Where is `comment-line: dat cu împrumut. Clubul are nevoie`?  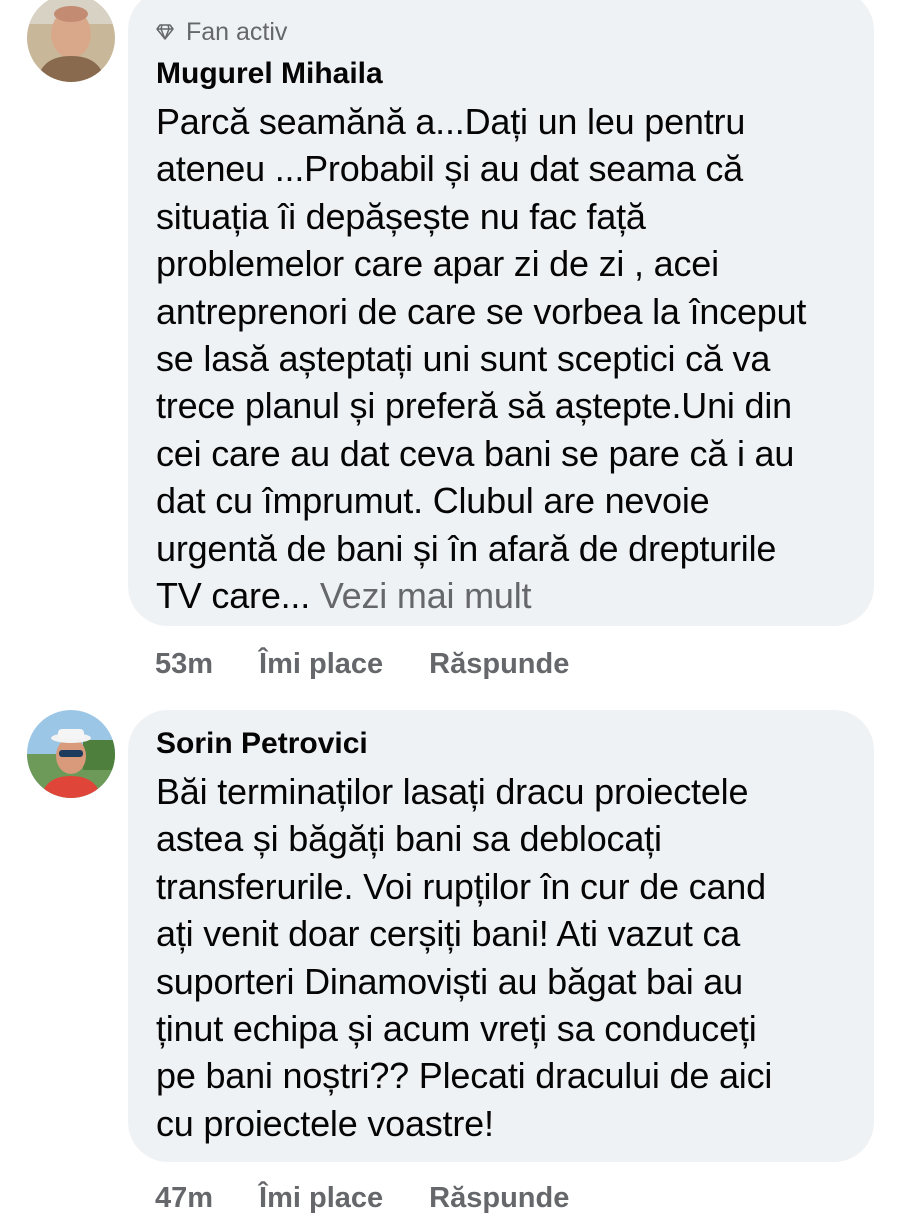 comment-line: dat cu împrumut. Clubul are nevoie is located at coordinates (433, 501).